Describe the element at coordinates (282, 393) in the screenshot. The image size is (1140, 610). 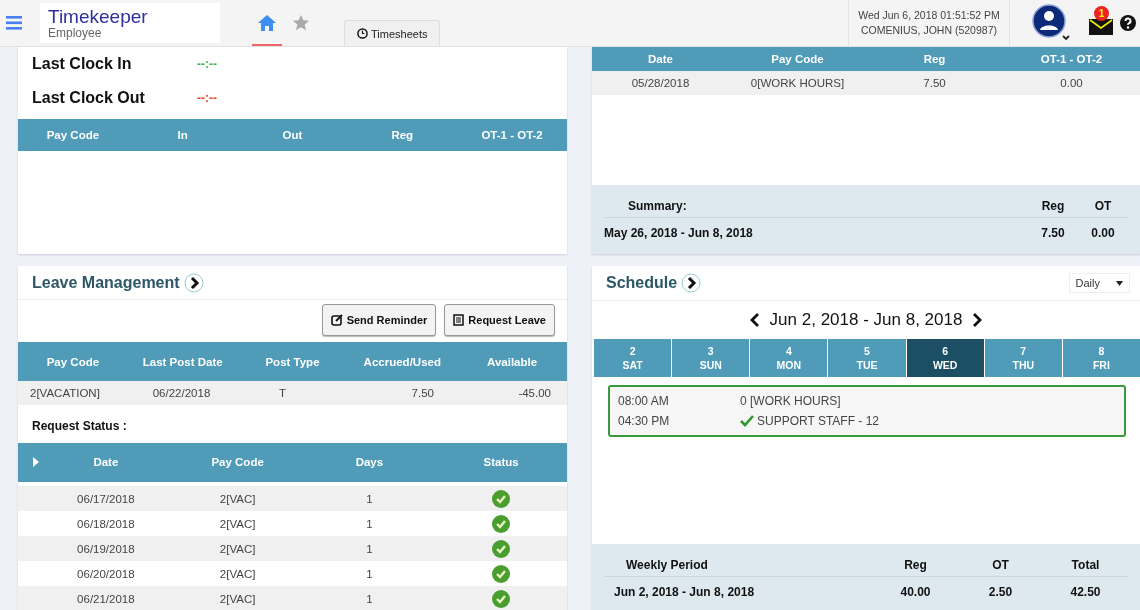
I see `table-cell-text: T` at that location.